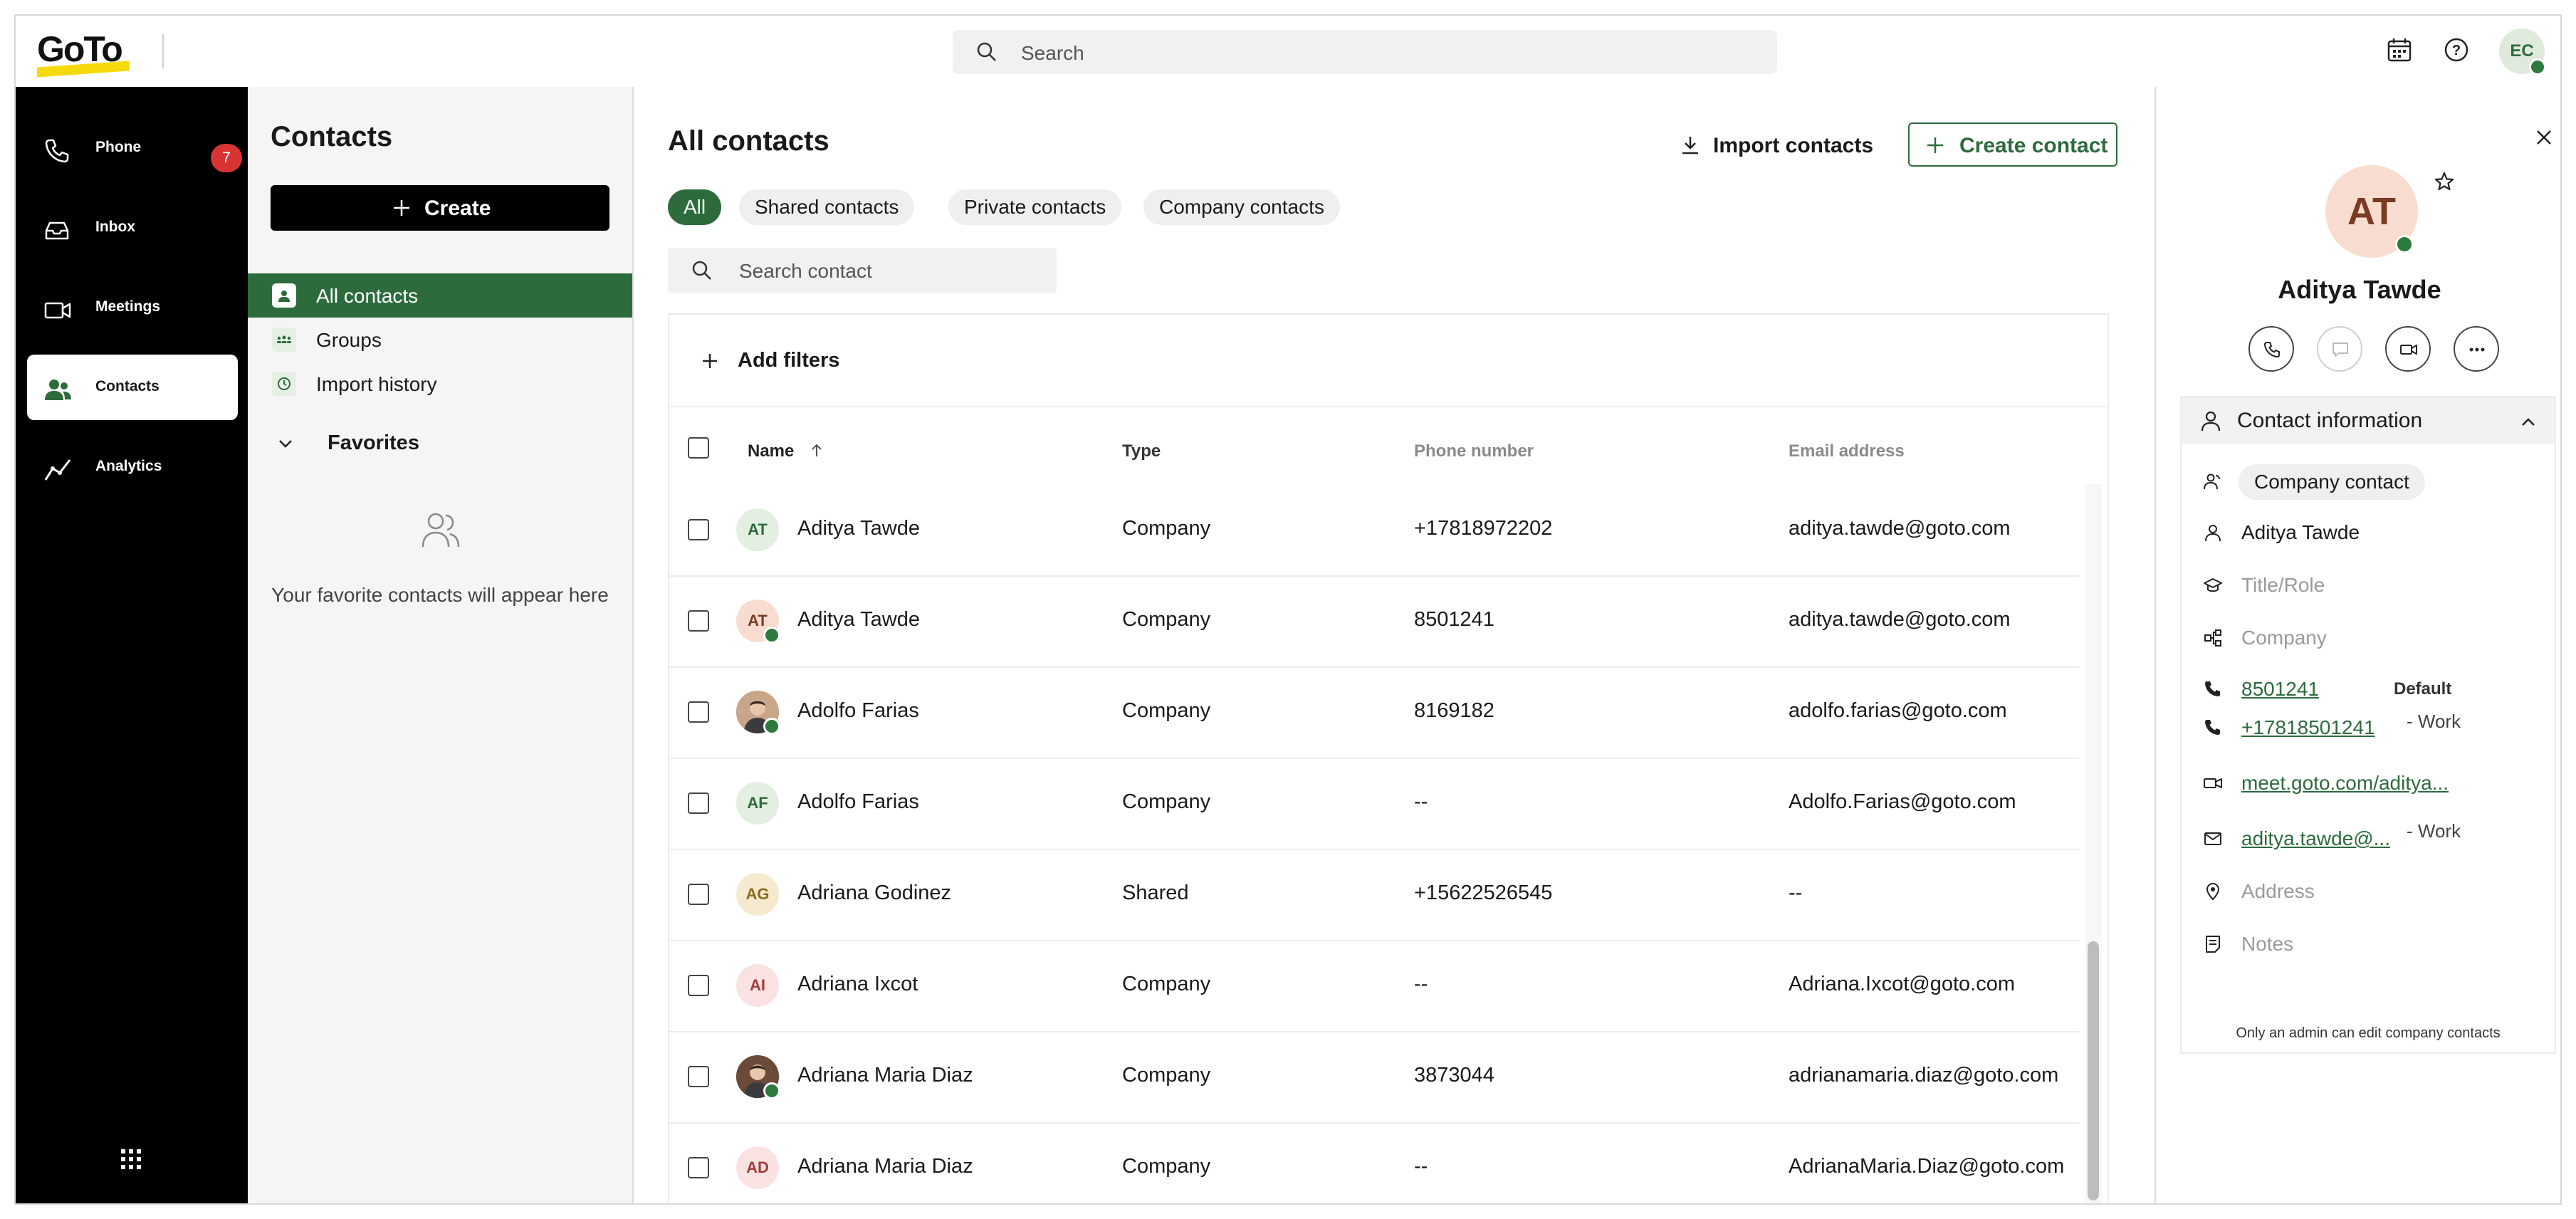 The height and width of the screenshot is (1219, 2576). What do you see at coordinates (757, 894) in the screenshot?
I see `avatar-initials: AG` at bounding box center [757, 894].